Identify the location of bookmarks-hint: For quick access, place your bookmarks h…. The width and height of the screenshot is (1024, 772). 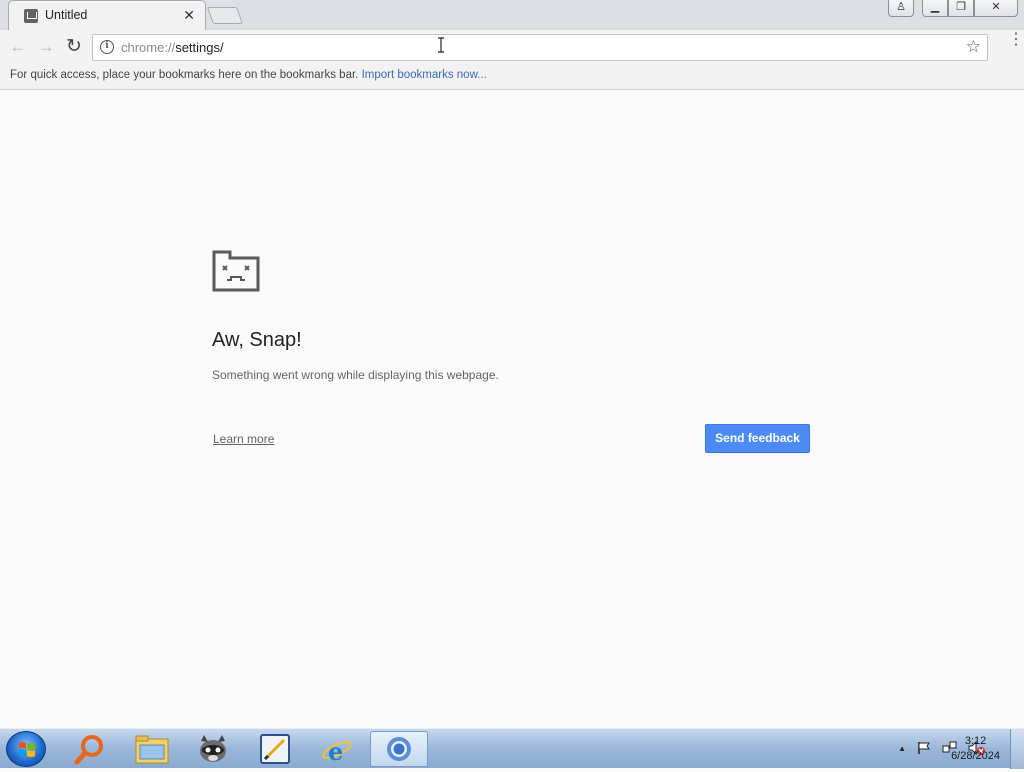
(248, 75).